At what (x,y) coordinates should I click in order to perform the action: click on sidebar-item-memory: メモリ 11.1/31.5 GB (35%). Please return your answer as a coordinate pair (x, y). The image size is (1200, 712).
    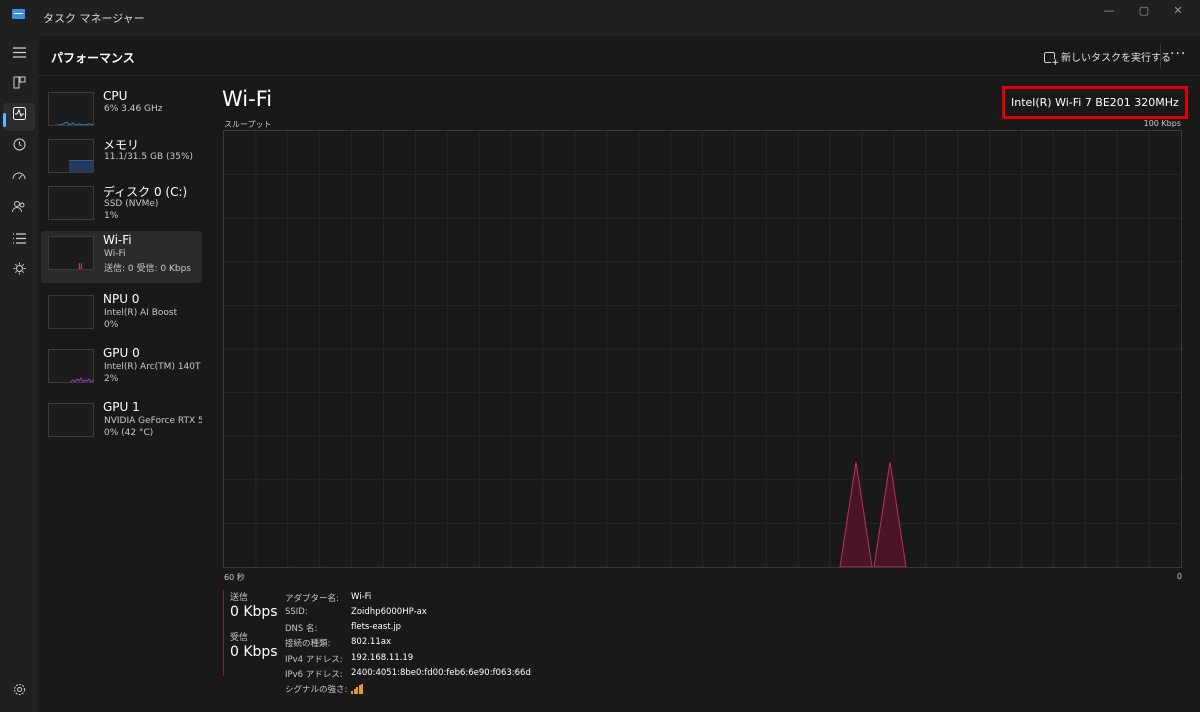
    Looking at the image, I should click on (121, 162).